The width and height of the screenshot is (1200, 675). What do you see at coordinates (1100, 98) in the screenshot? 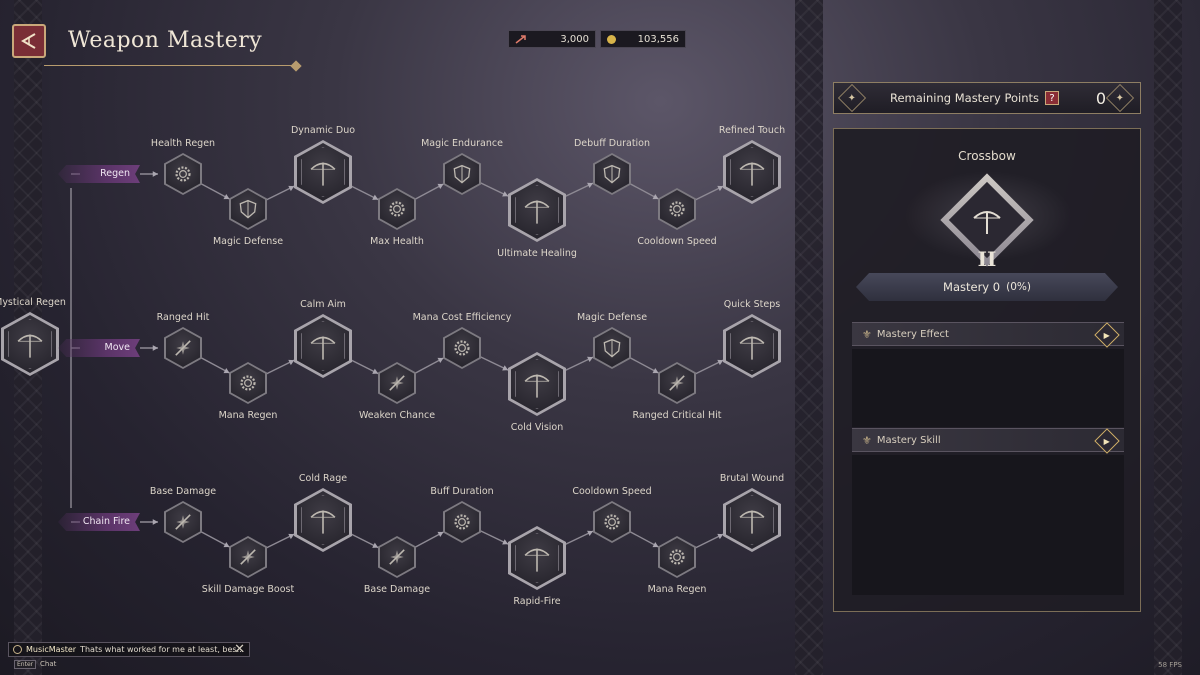
I see `remaining-points-value: 0` at bounding box center [1100, 98].